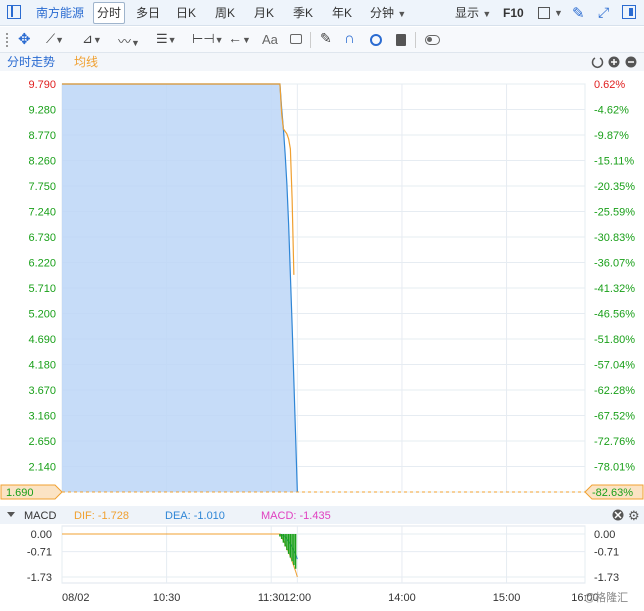  I want to click on display-menu: 显示 ▼, so click(473, 13).